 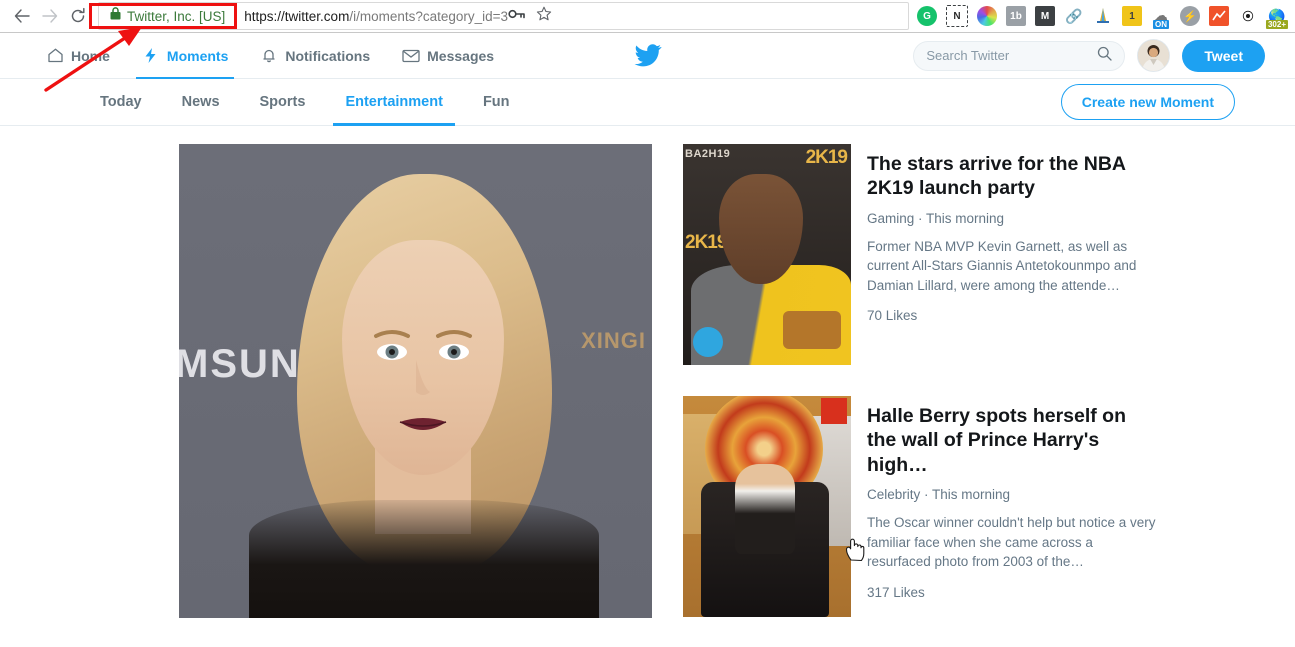 What do you see at coordinates (1190, 16) in the screenshot?
I see `lightning-extension-icon: ⚡` at bounding box center [1190, 16].